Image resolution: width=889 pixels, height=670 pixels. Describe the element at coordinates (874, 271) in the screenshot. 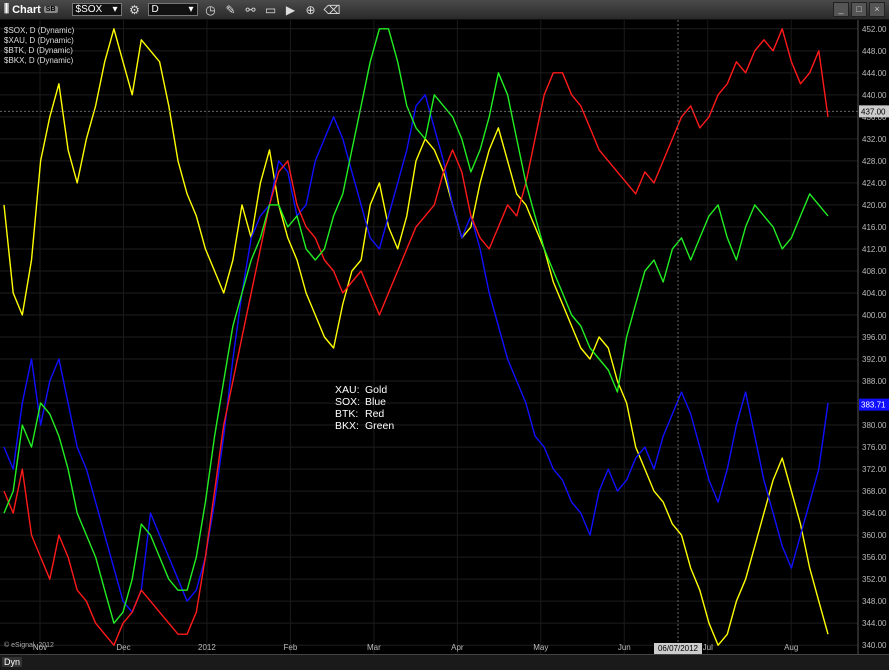

I see `y-tick-label: 408.00` at that location.